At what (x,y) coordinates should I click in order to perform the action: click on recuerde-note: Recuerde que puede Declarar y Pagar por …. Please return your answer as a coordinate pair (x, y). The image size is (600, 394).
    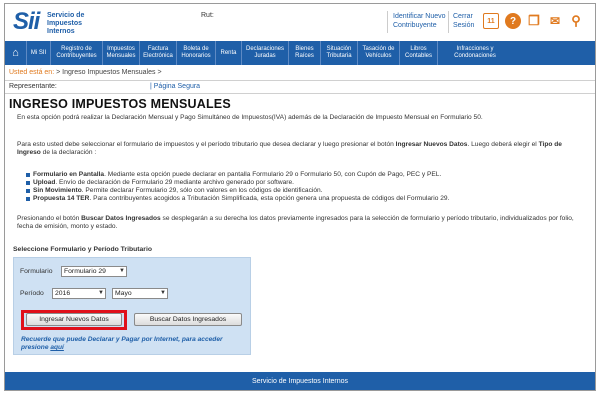
    Looking at the image, I should click on (122, 343).